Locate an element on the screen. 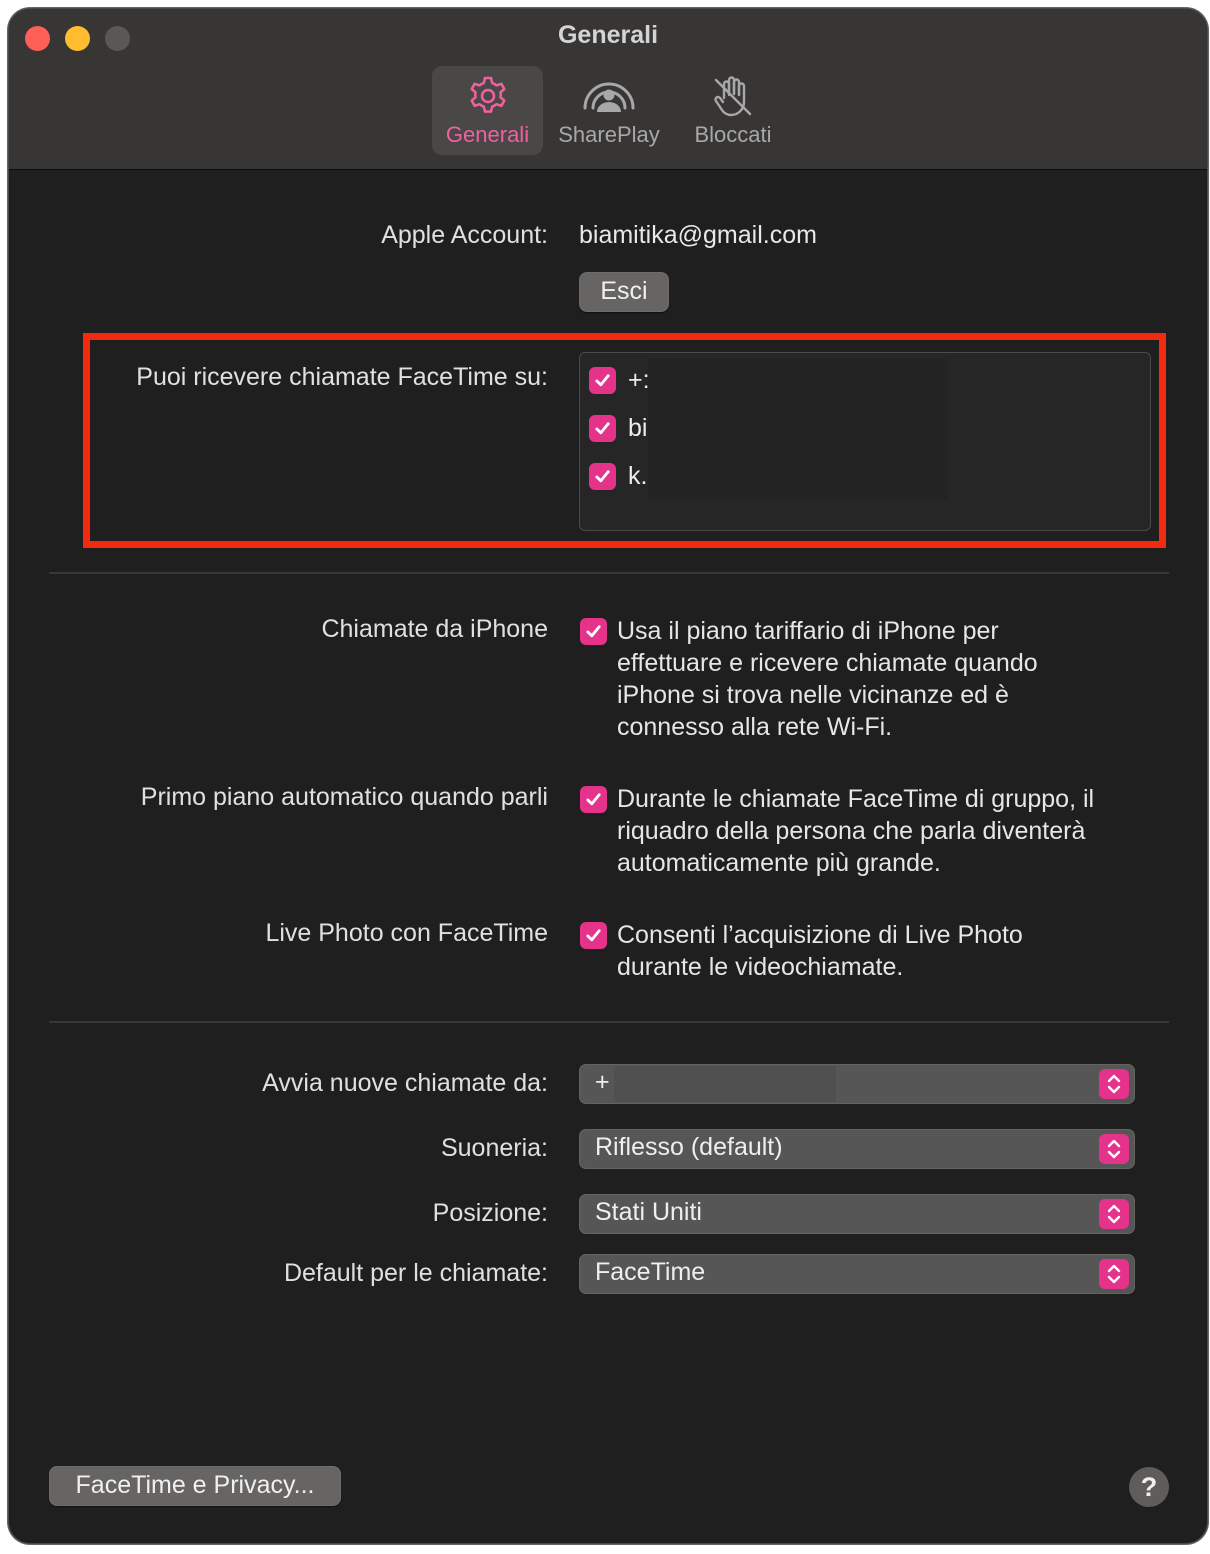 The width and height of the screenshot is (1210, 1554). tab-bloccati-label: Bloccati is located at coordinates (733, 134).